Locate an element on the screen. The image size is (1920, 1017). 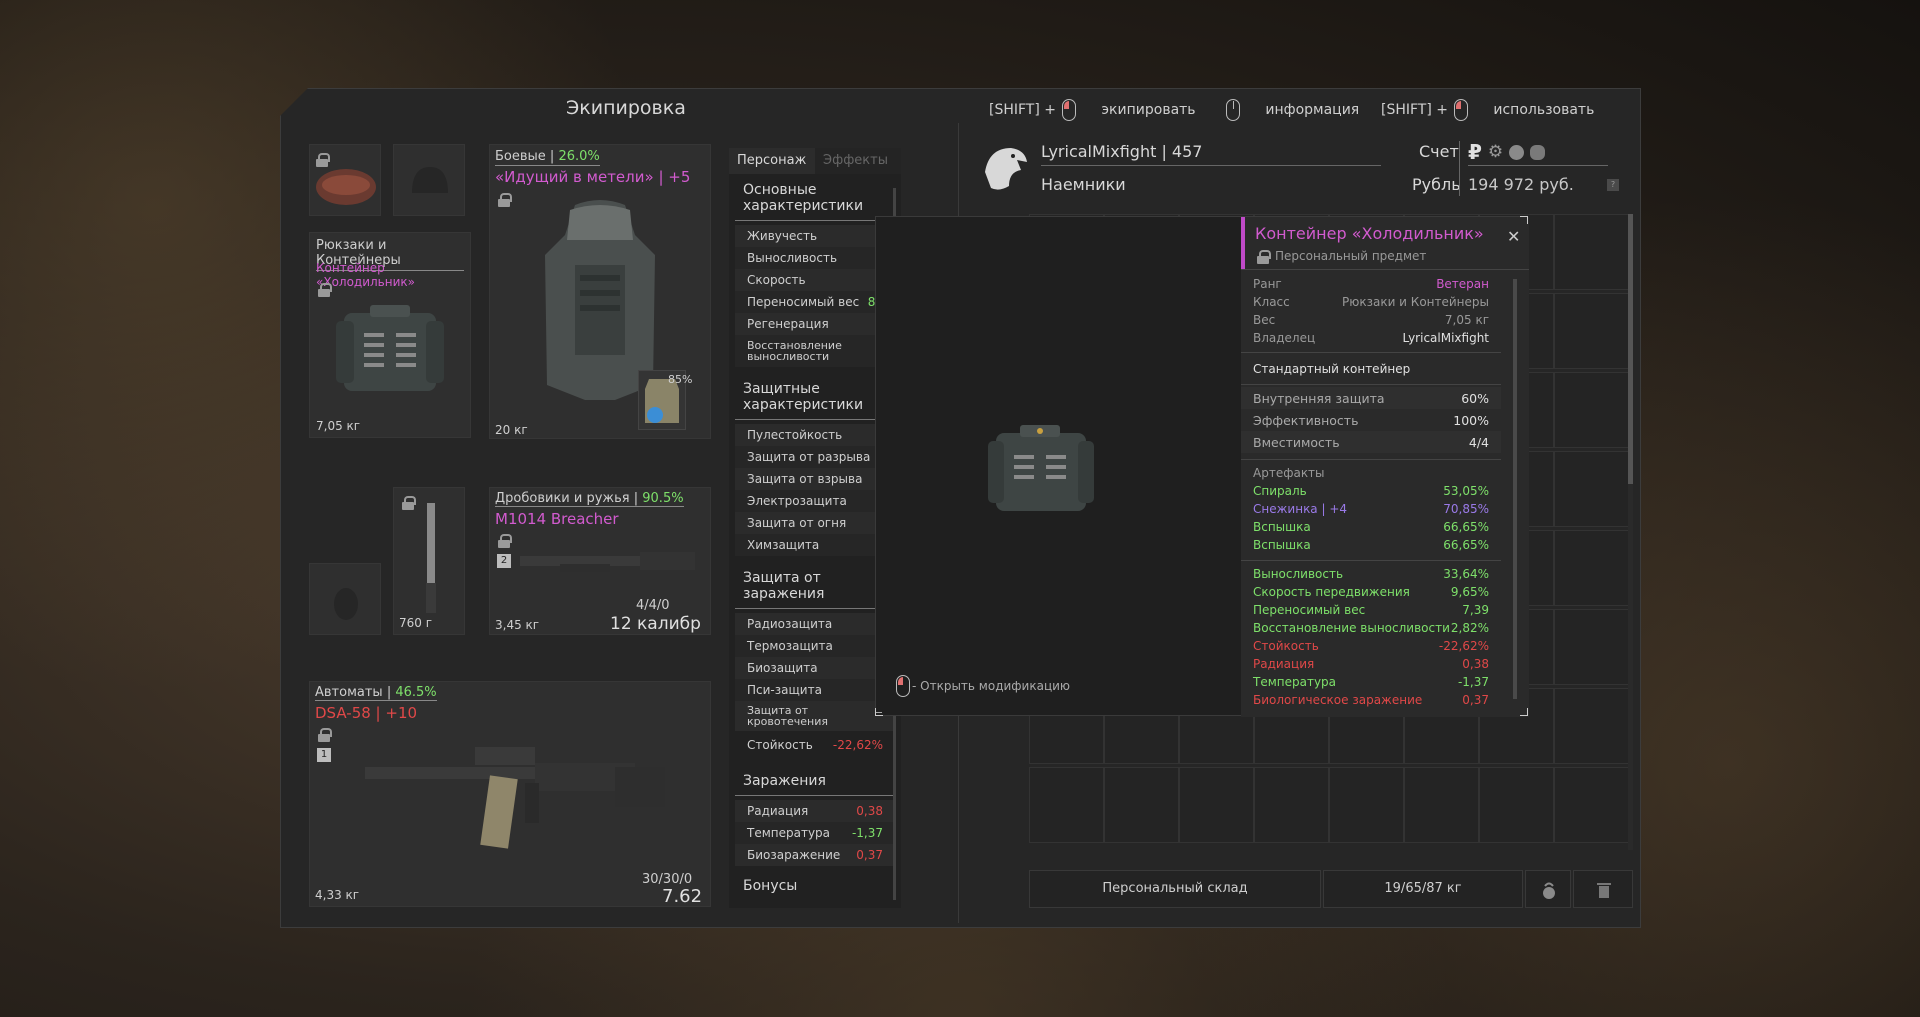
stat-row: Термозащита is located at coordinates (815, 646).